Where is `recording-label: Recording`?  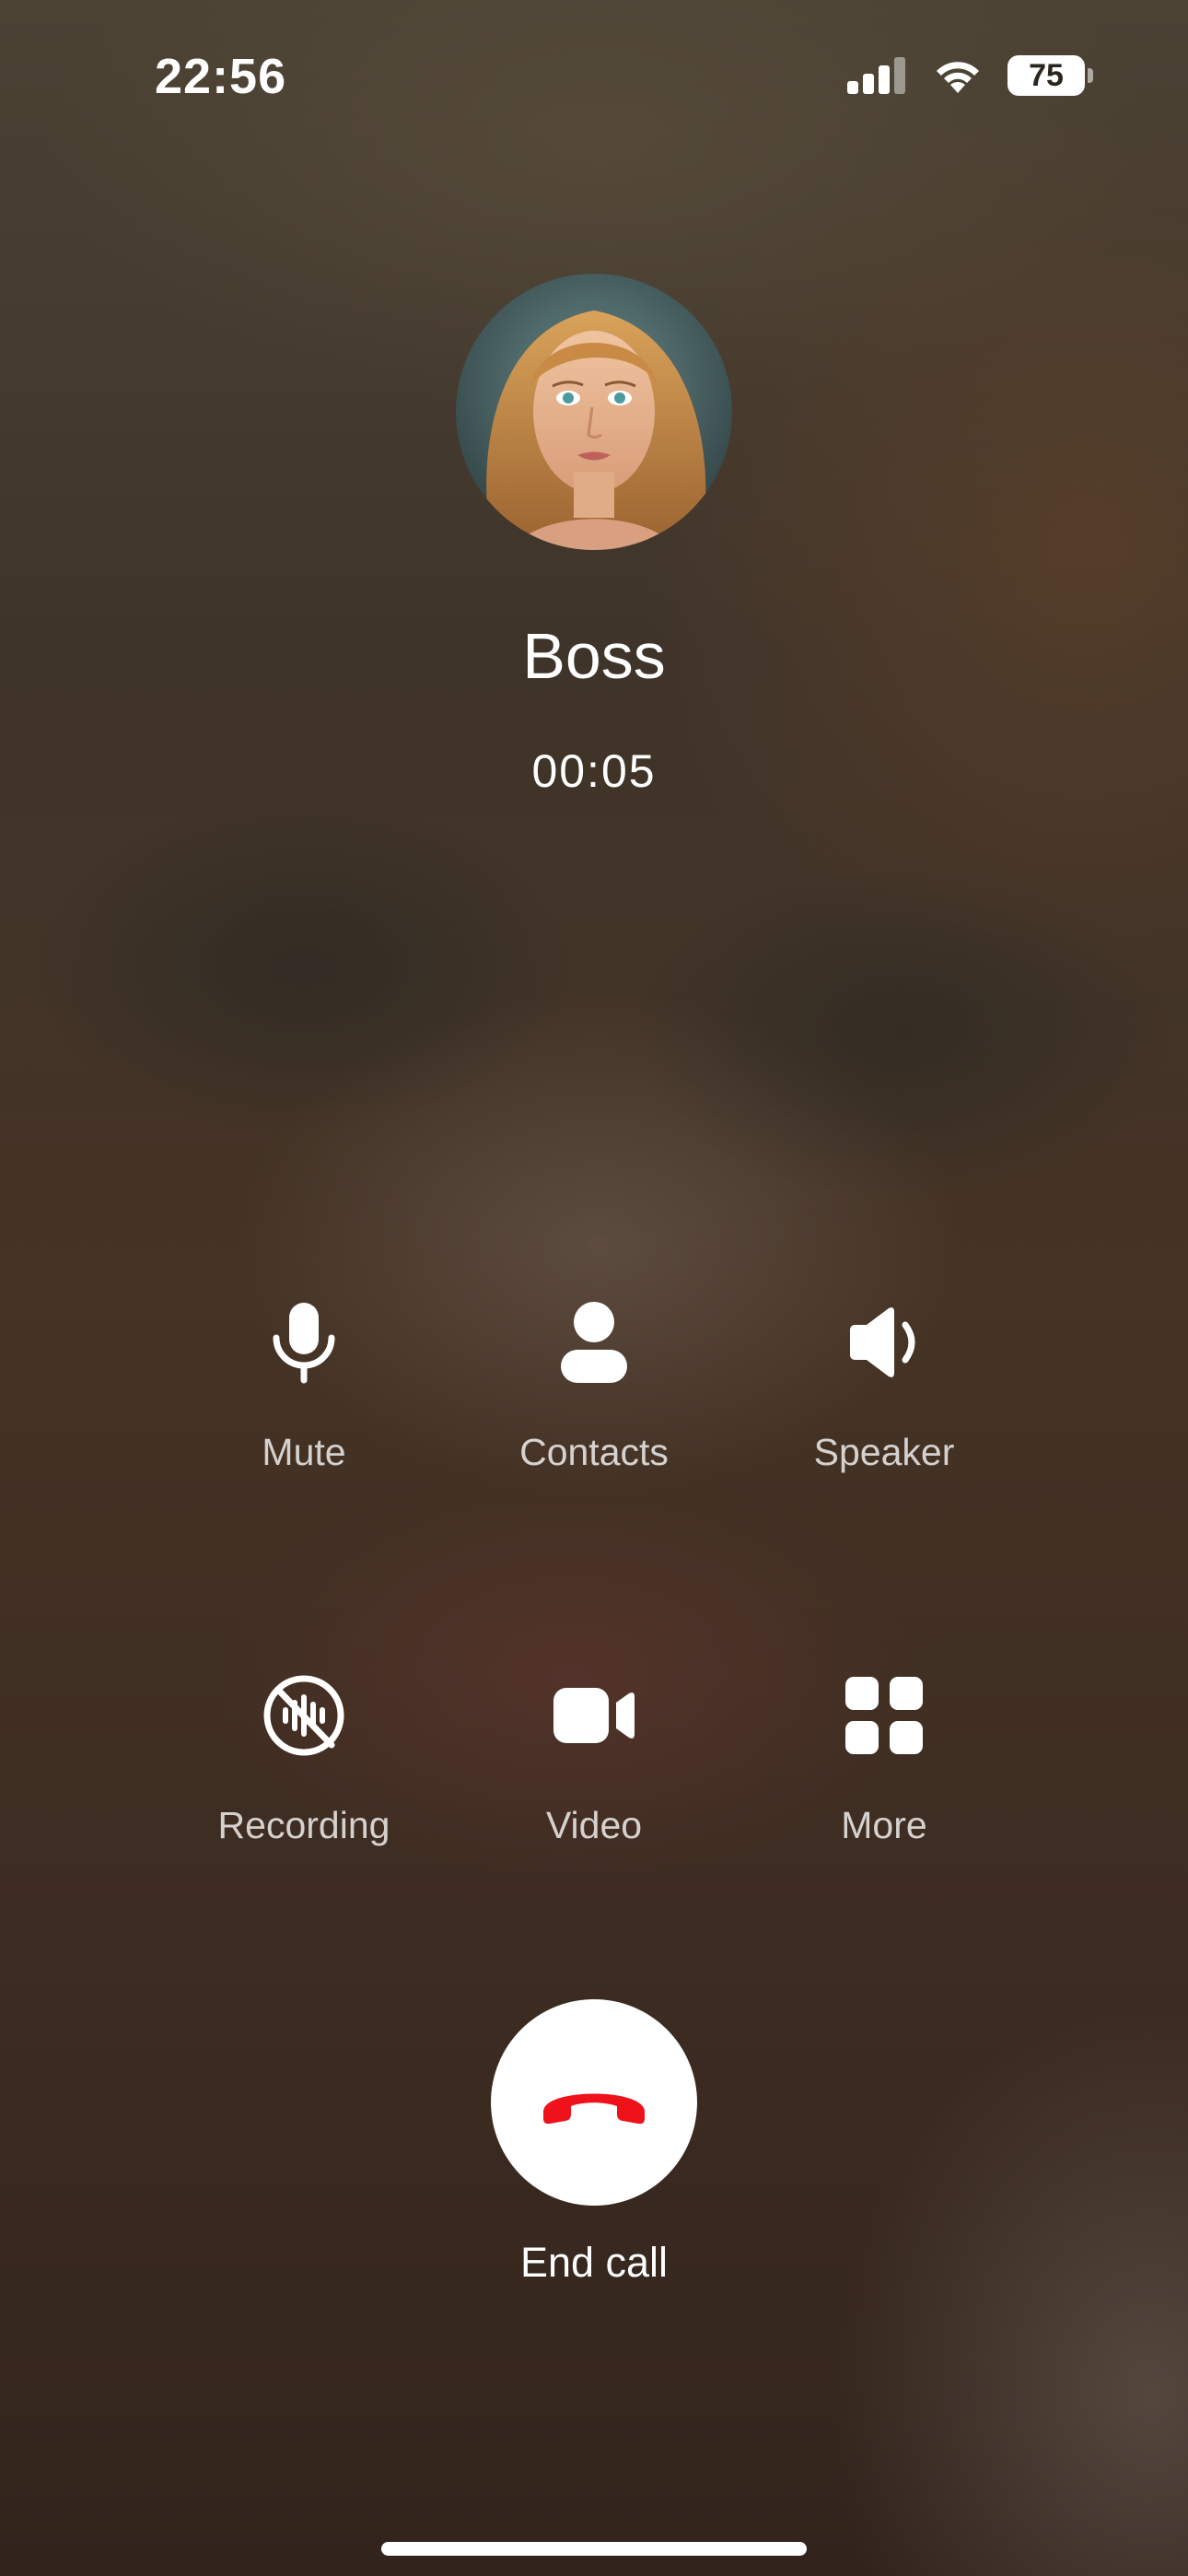
recording-label: Recording is located at coordinates (303, 1825).